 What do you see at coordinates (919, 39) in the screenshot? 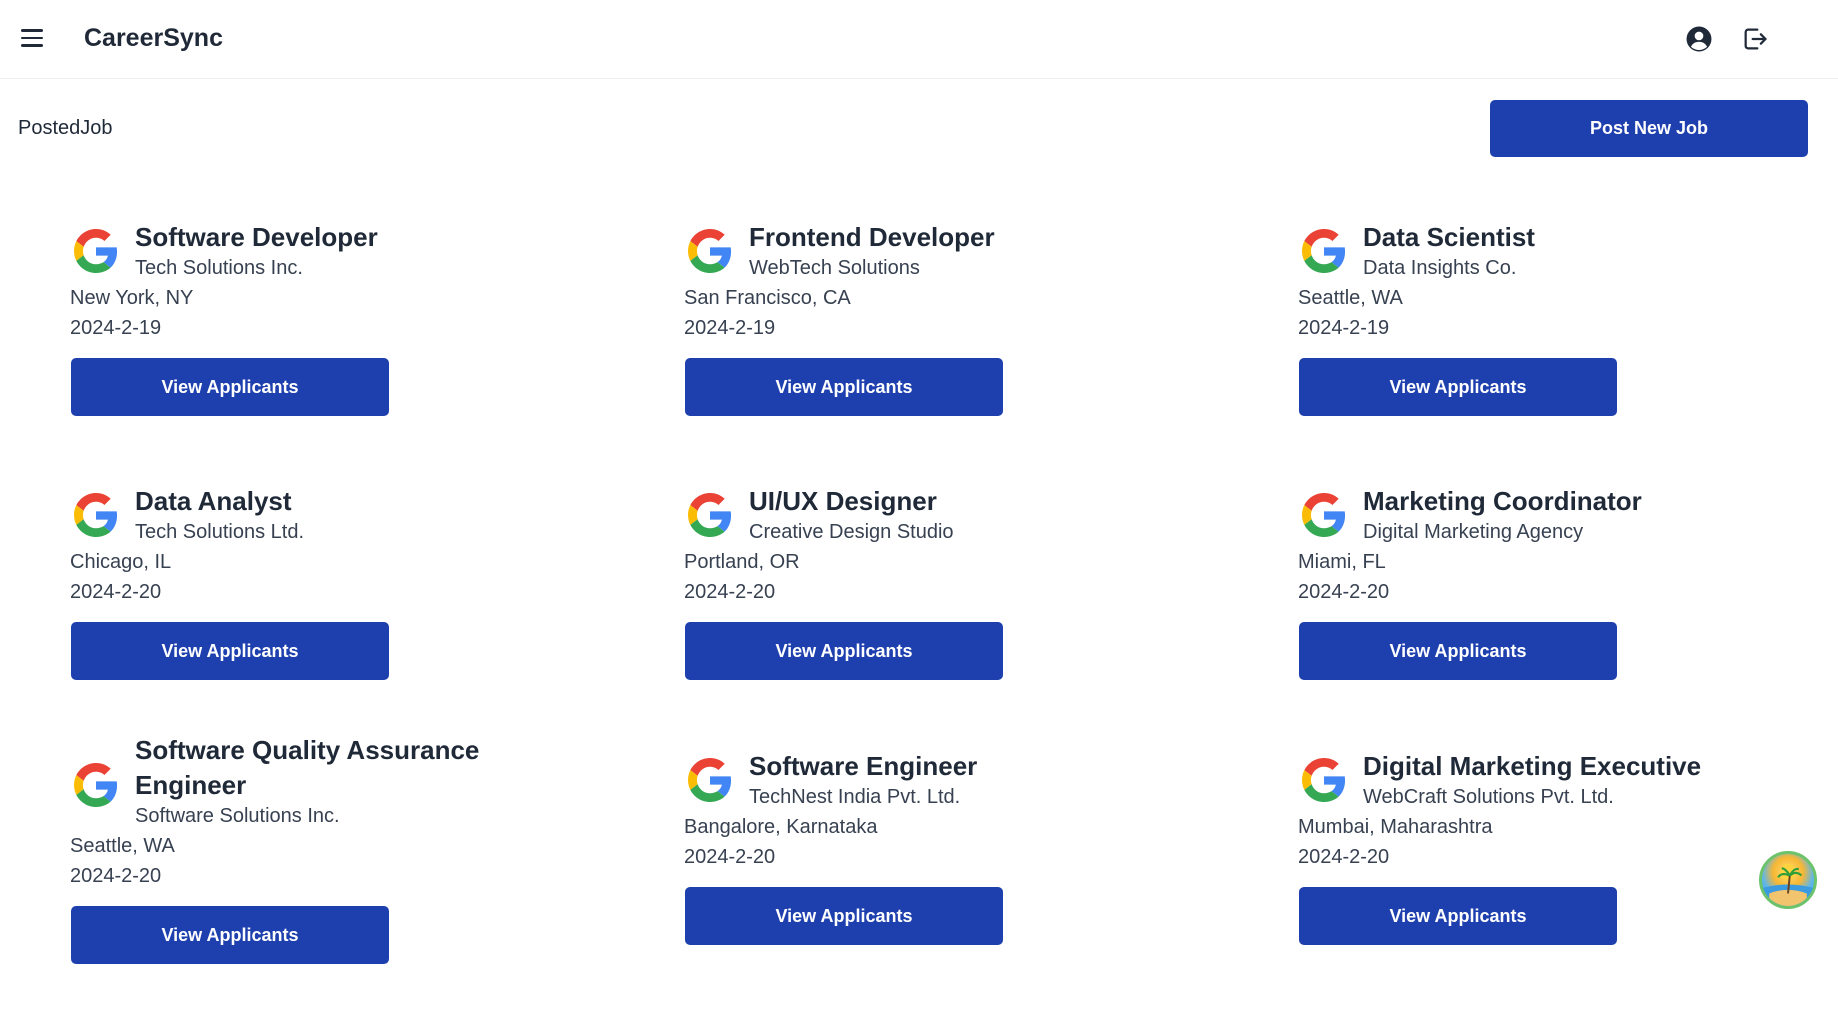
I see `top-navbar: CareerSync` at bounding box center [919, 39].